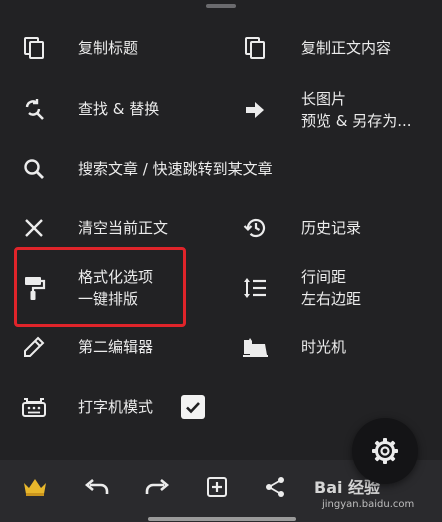 The width and height of the screenshot is (442, 522). I want to click on find-replace-item: 查找 & 替换, so click(87, 109).